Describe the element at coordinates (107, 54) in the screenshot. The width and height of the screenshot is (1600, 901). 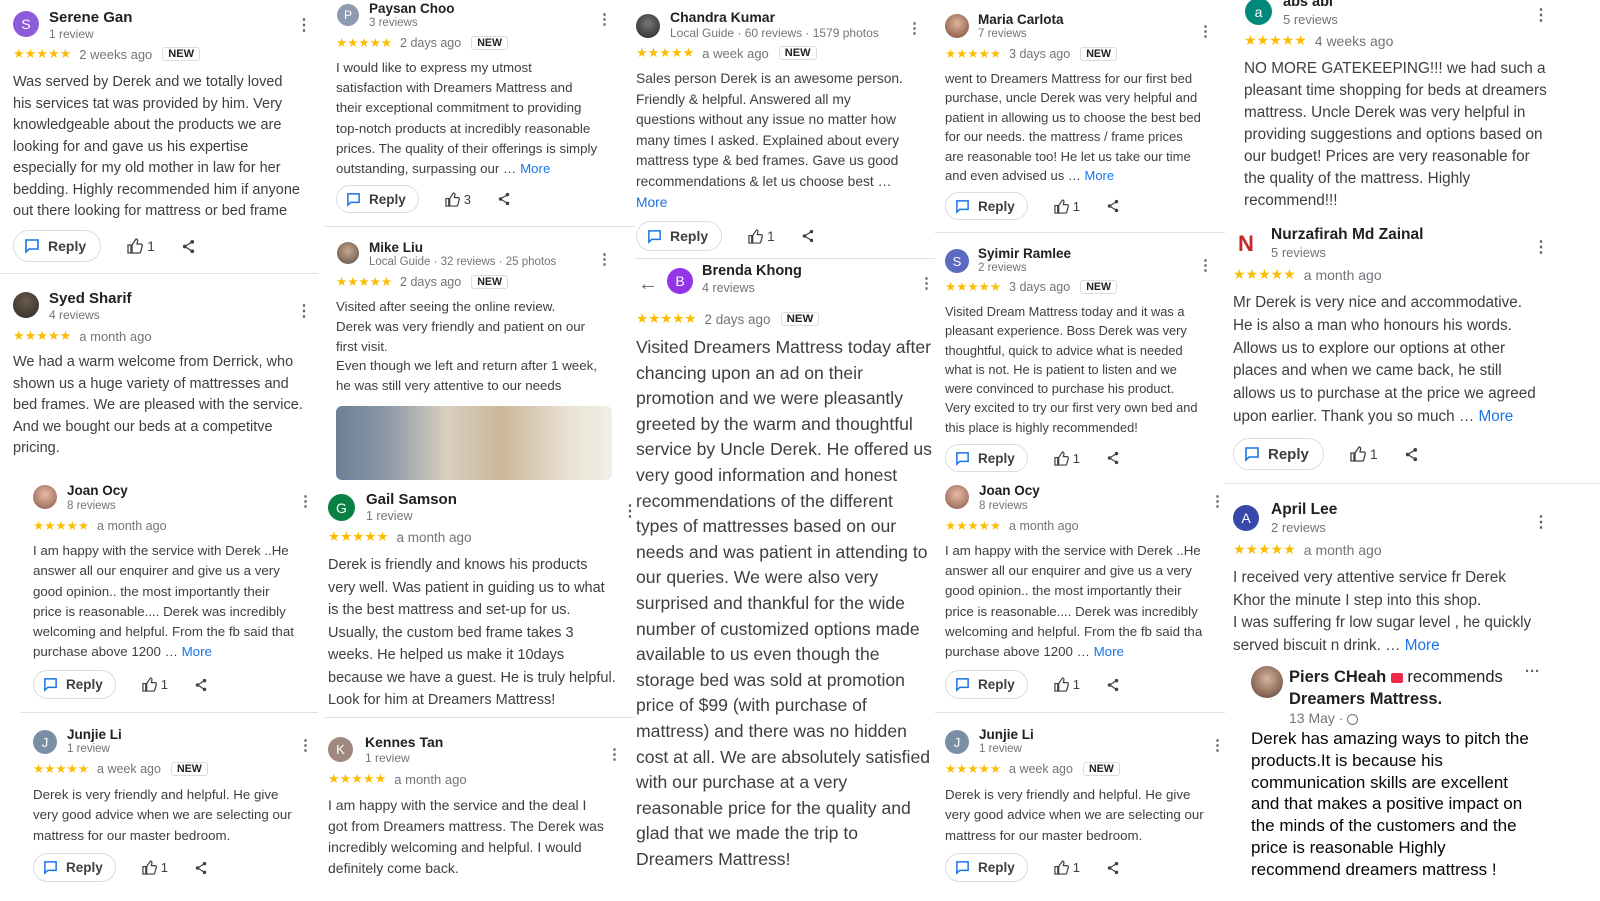
I see `review-meta: ★★★★★ 2 weeks ago NEW` at that location.